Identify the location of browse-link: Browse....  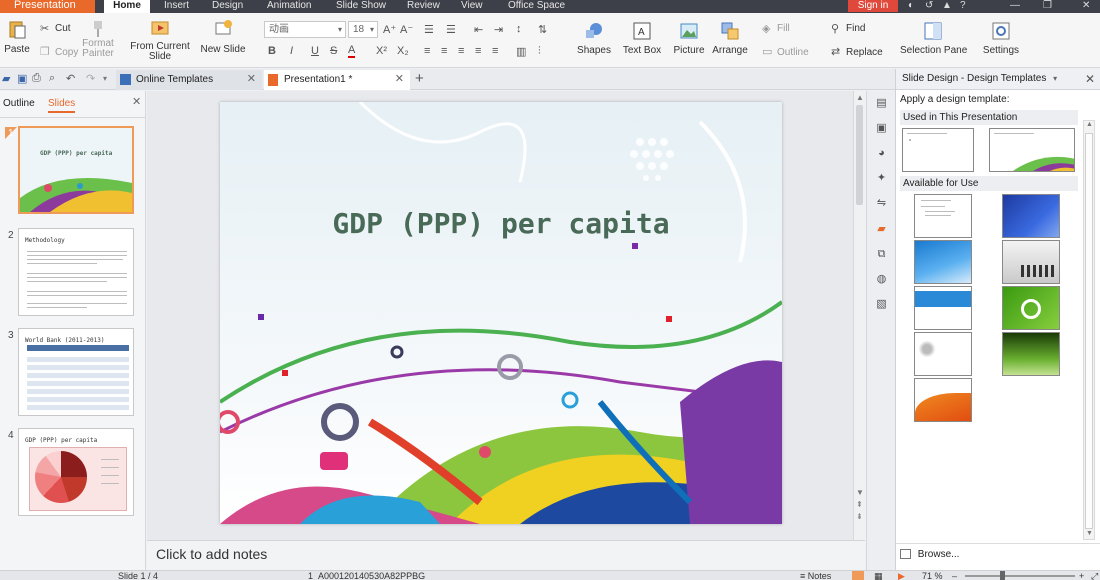
(929, 554).